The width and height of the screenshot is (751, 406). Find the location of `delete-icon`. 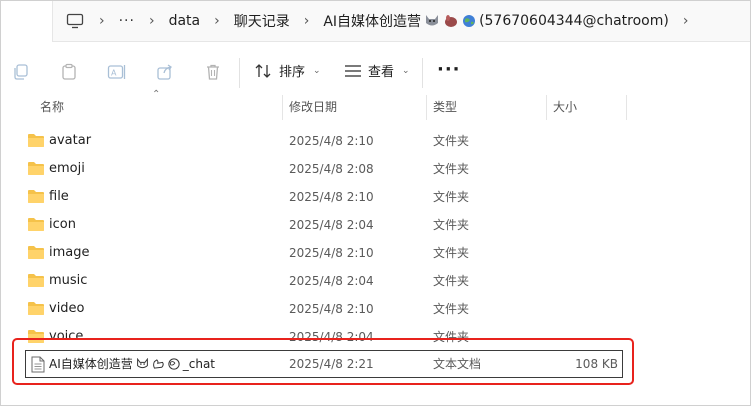

delete-icon is located at coordinates (213, 72).